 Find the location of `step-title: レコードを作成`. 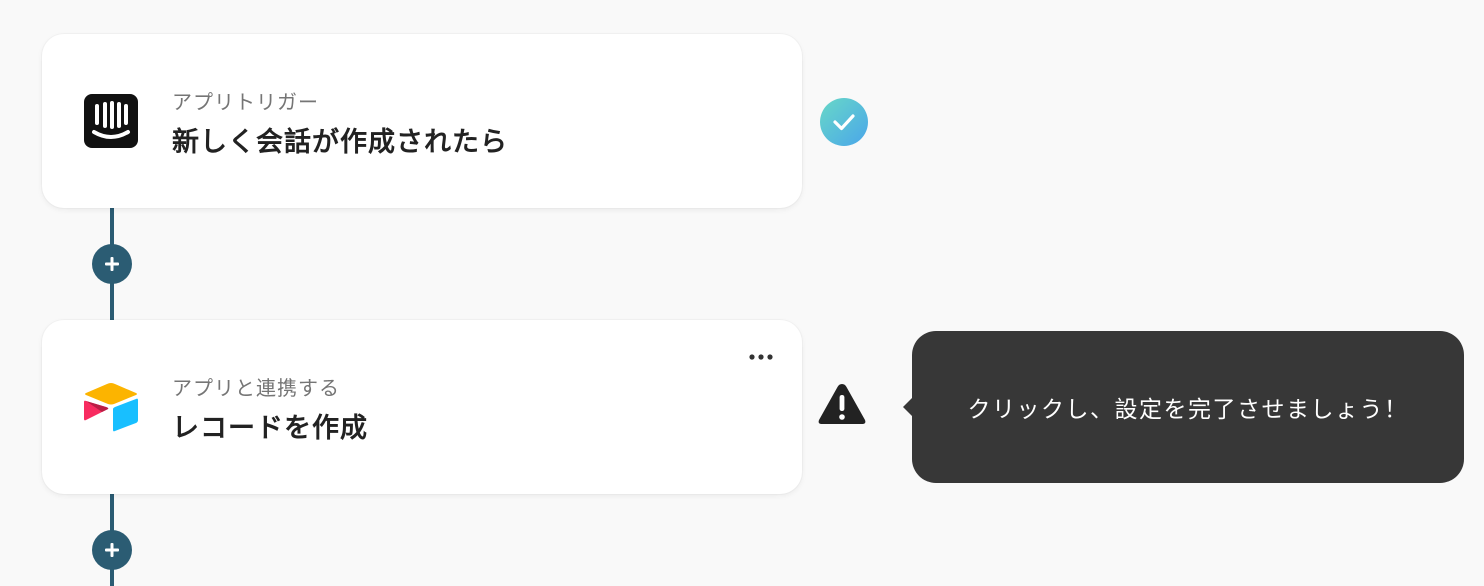

step-title: レコードを作成 is located at coordinates (270, 428).